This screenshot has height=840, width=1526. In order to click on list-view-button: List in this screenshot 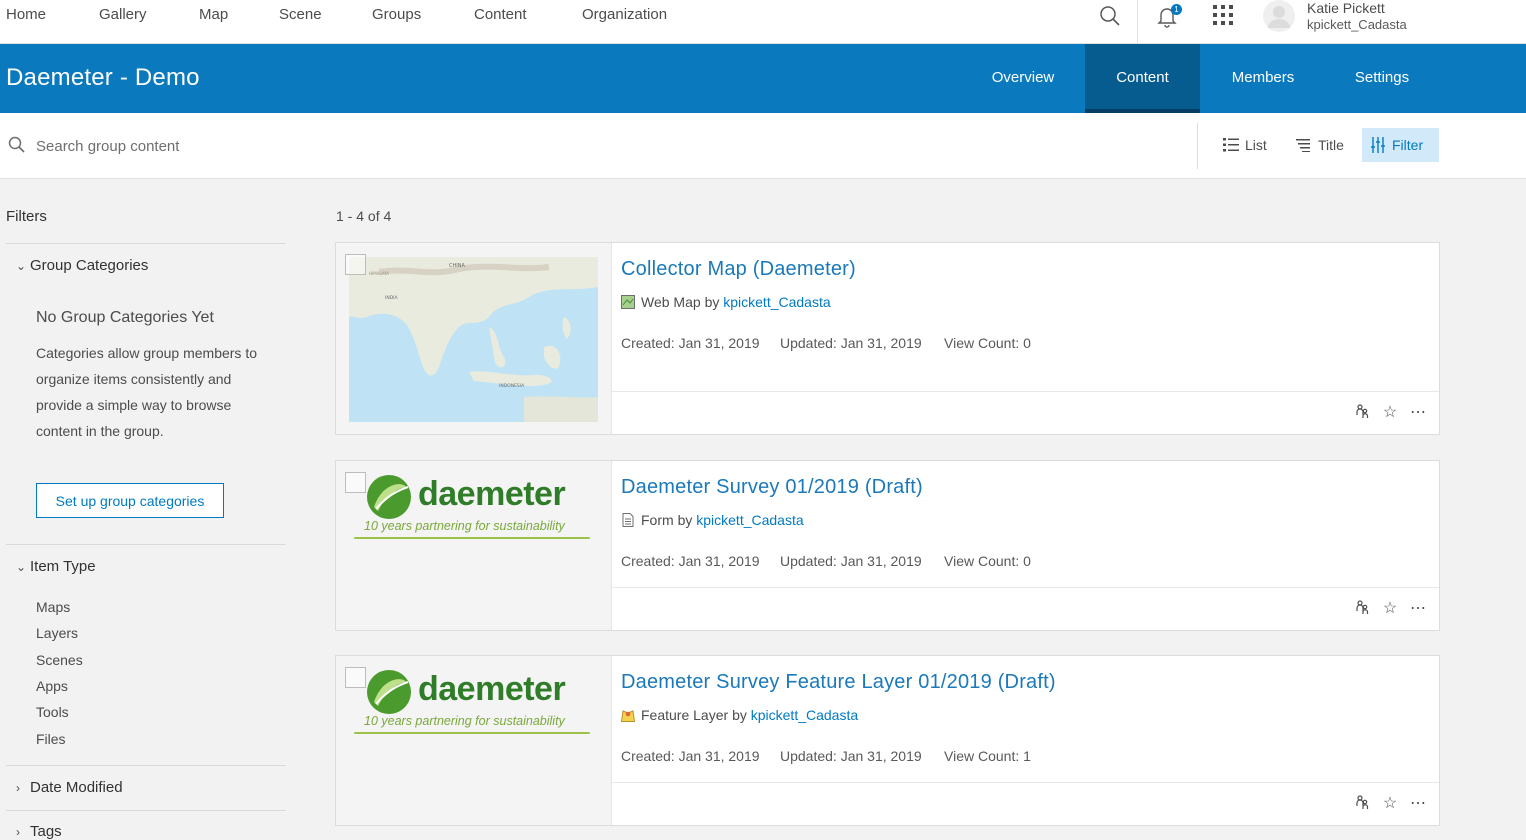, I will do `click(1247, 145)`.